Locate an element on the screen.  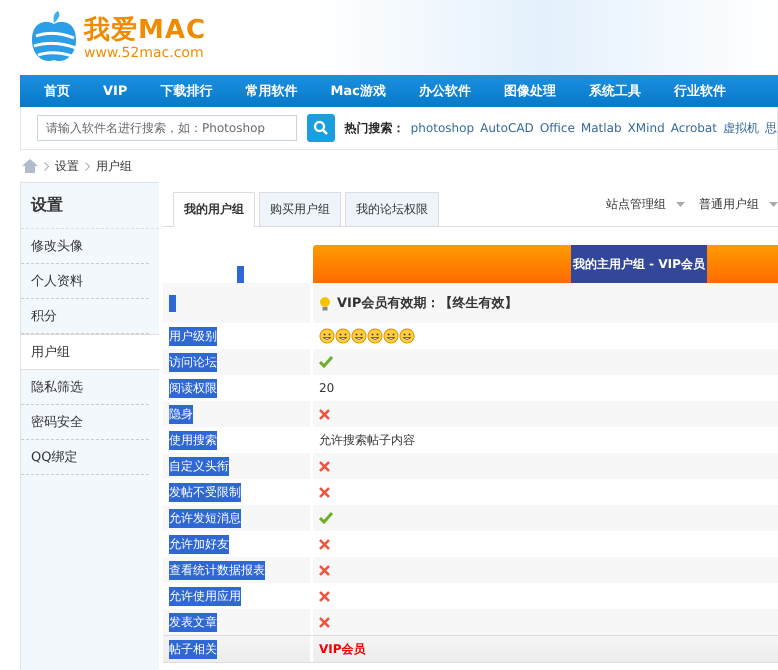
permission-label: 允许使用应用 is located at coordinates (205, 596).